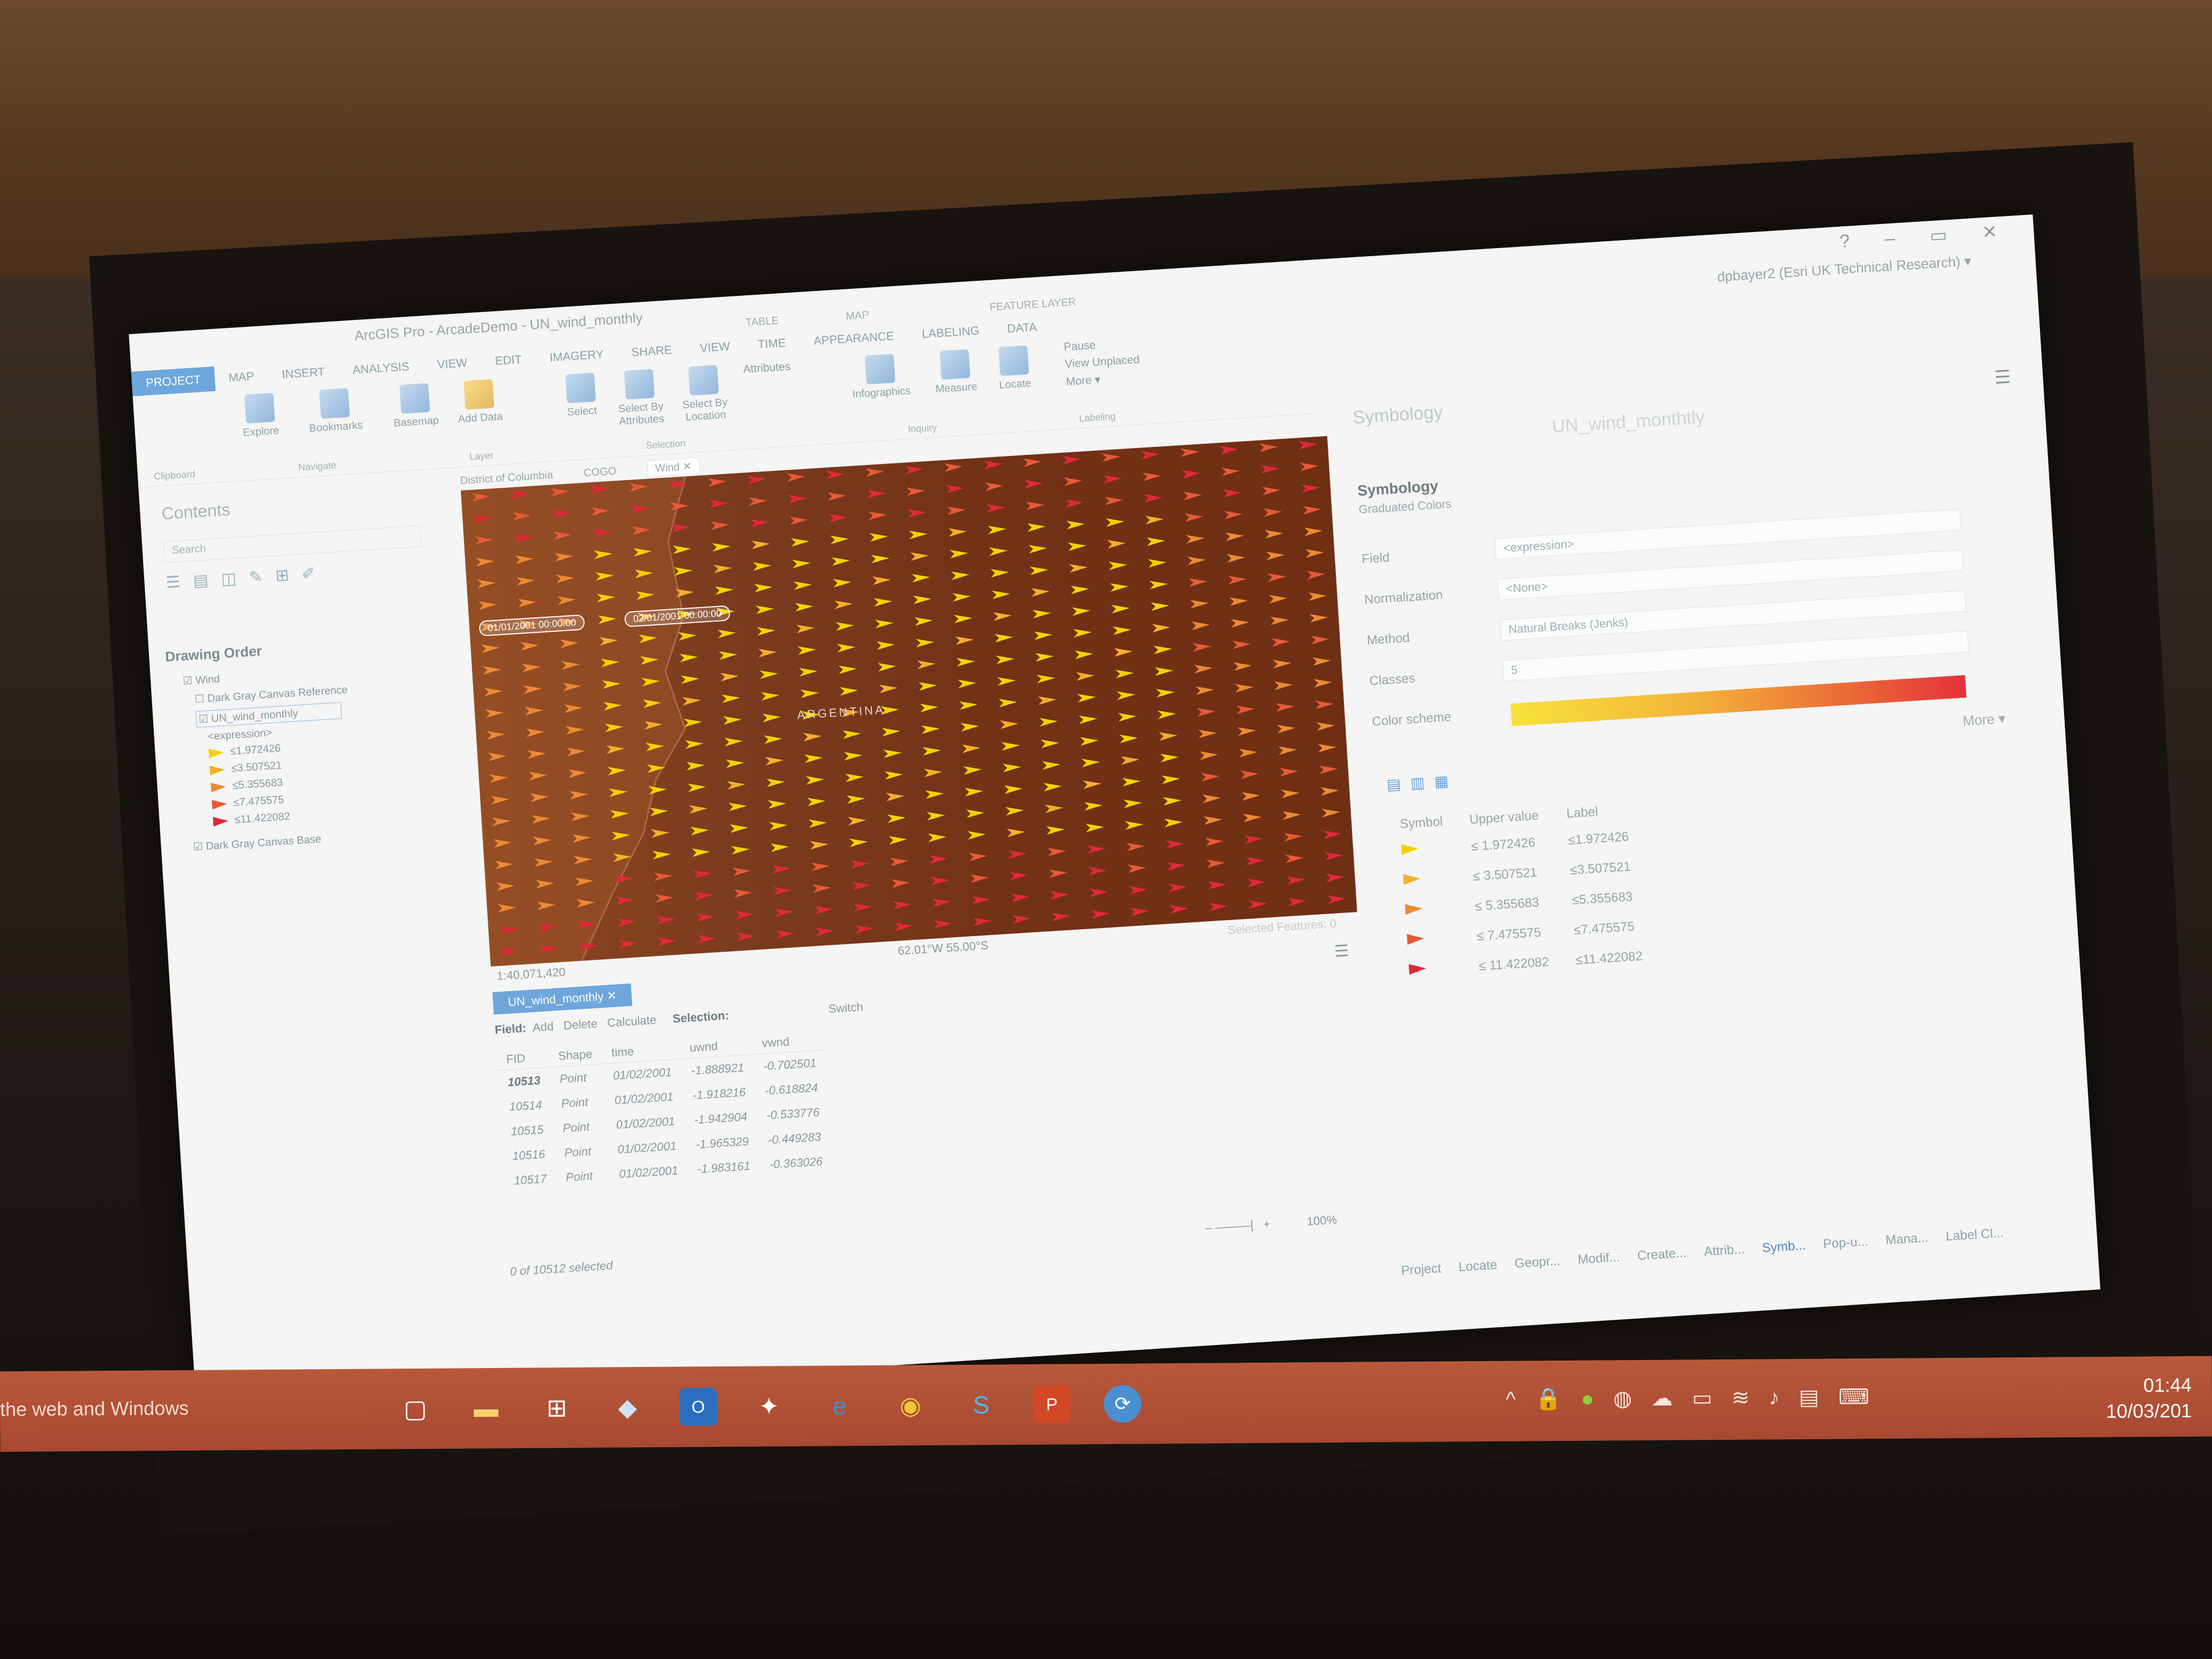  What do you see at coordinates (479, 402) in the screenshot?
I see `add-data-button: Add Data` at bounding box center [479, 402].